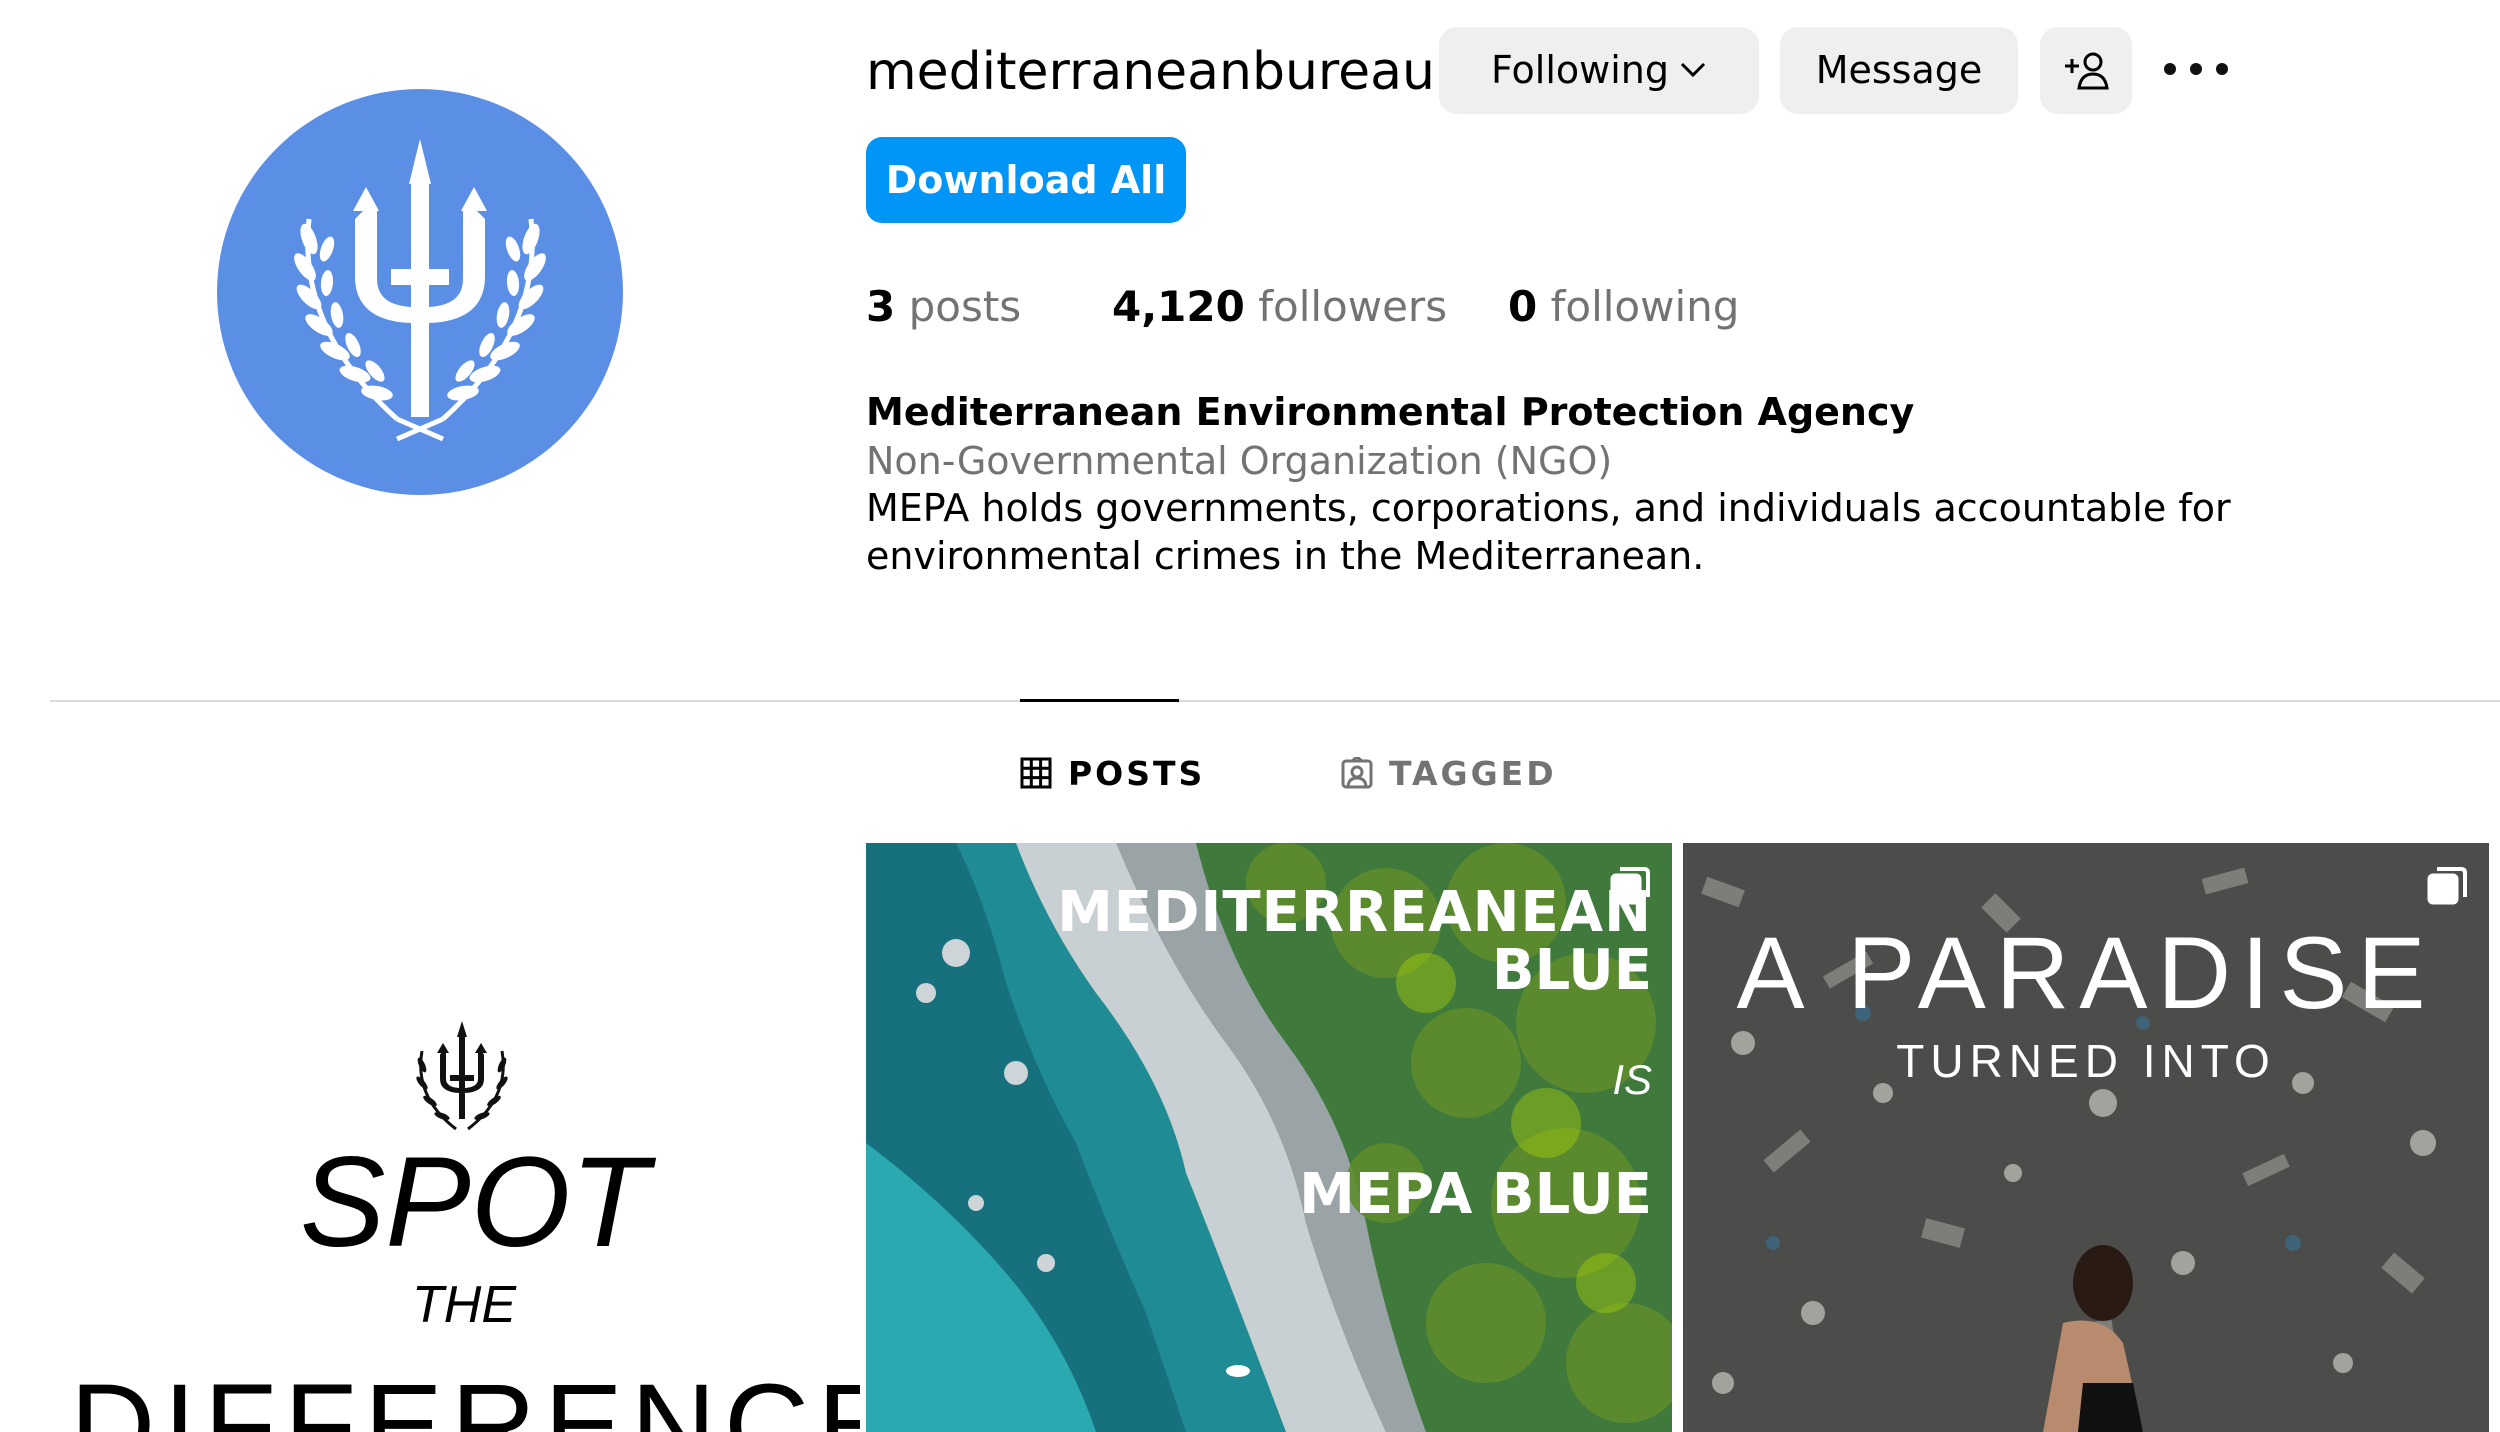  Describe the element at coordinates (1523, 306) in the screenshot. I see `following-count-value: 0` at that location.